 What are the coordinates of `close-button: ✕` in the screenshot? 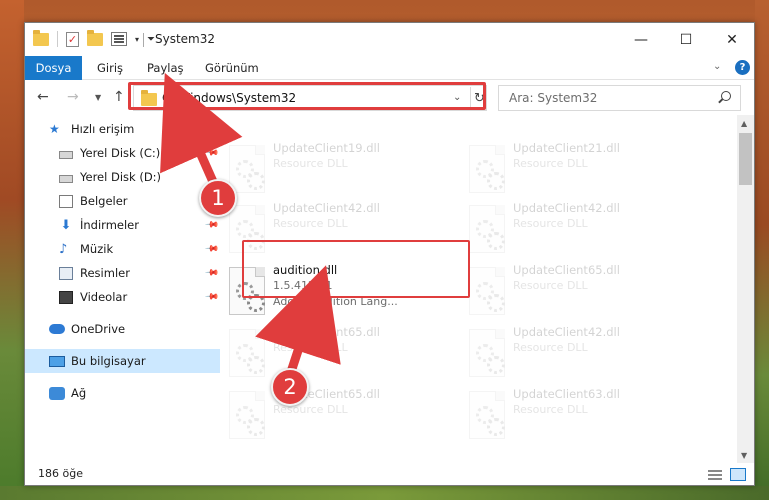 It's located at (731, 39).